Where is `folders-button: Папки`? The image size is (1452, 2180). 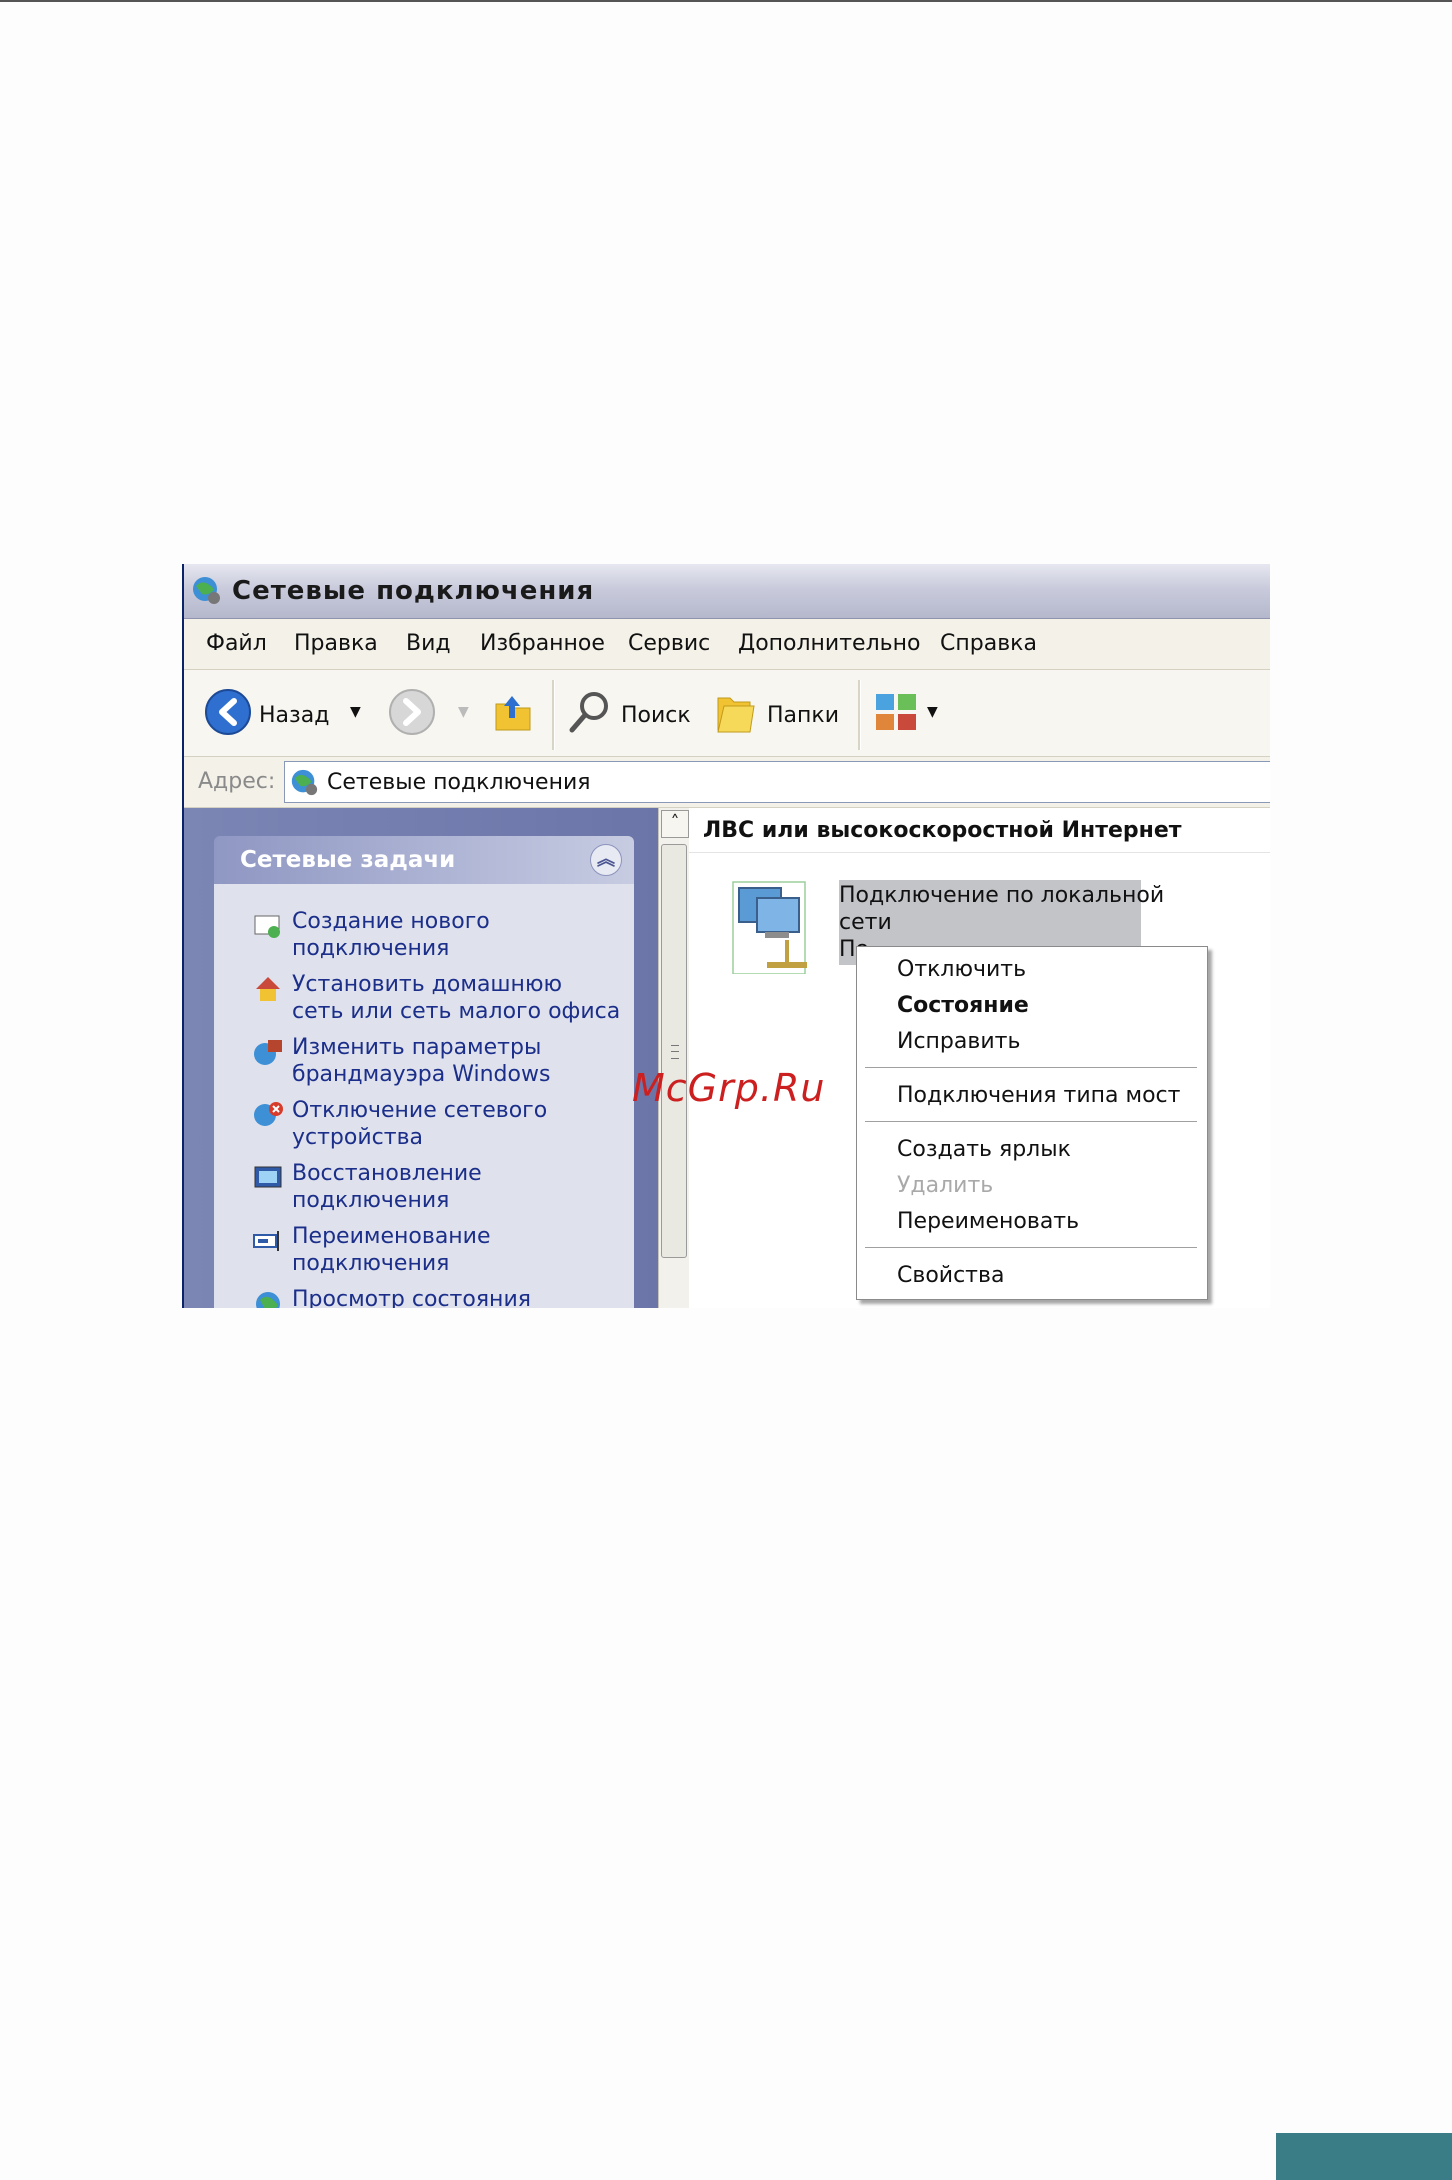 folders-button: Папки is located at coordinates (775, 712).